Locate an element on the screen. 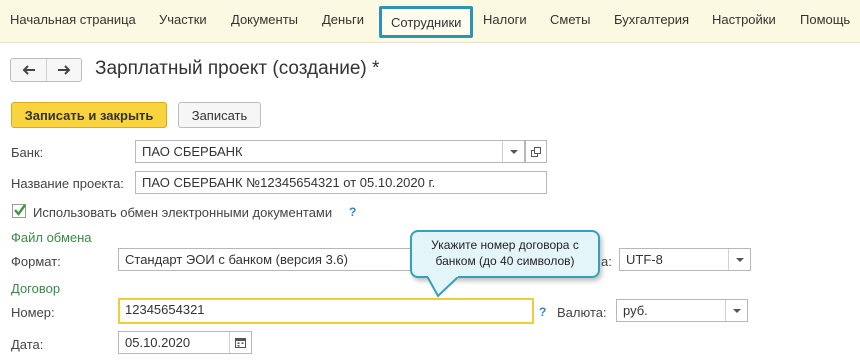  forward-arrow-icon is located at coordinates (63, 70).